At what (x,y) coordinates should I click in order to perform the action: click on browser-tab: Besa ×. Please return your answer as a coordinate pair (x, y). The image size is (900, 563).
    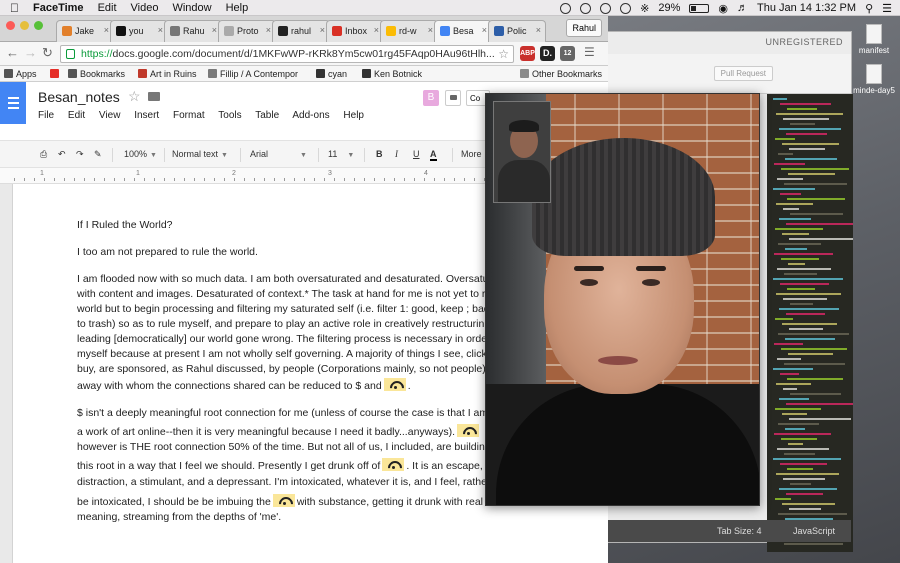
    Looking at the image, I should click on (463, 31).